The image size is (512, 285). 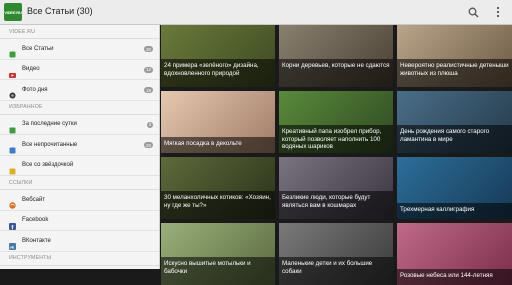 I want to click on article-tile: Маленькие детки и их большие собаки, so click(x=336, y=254).